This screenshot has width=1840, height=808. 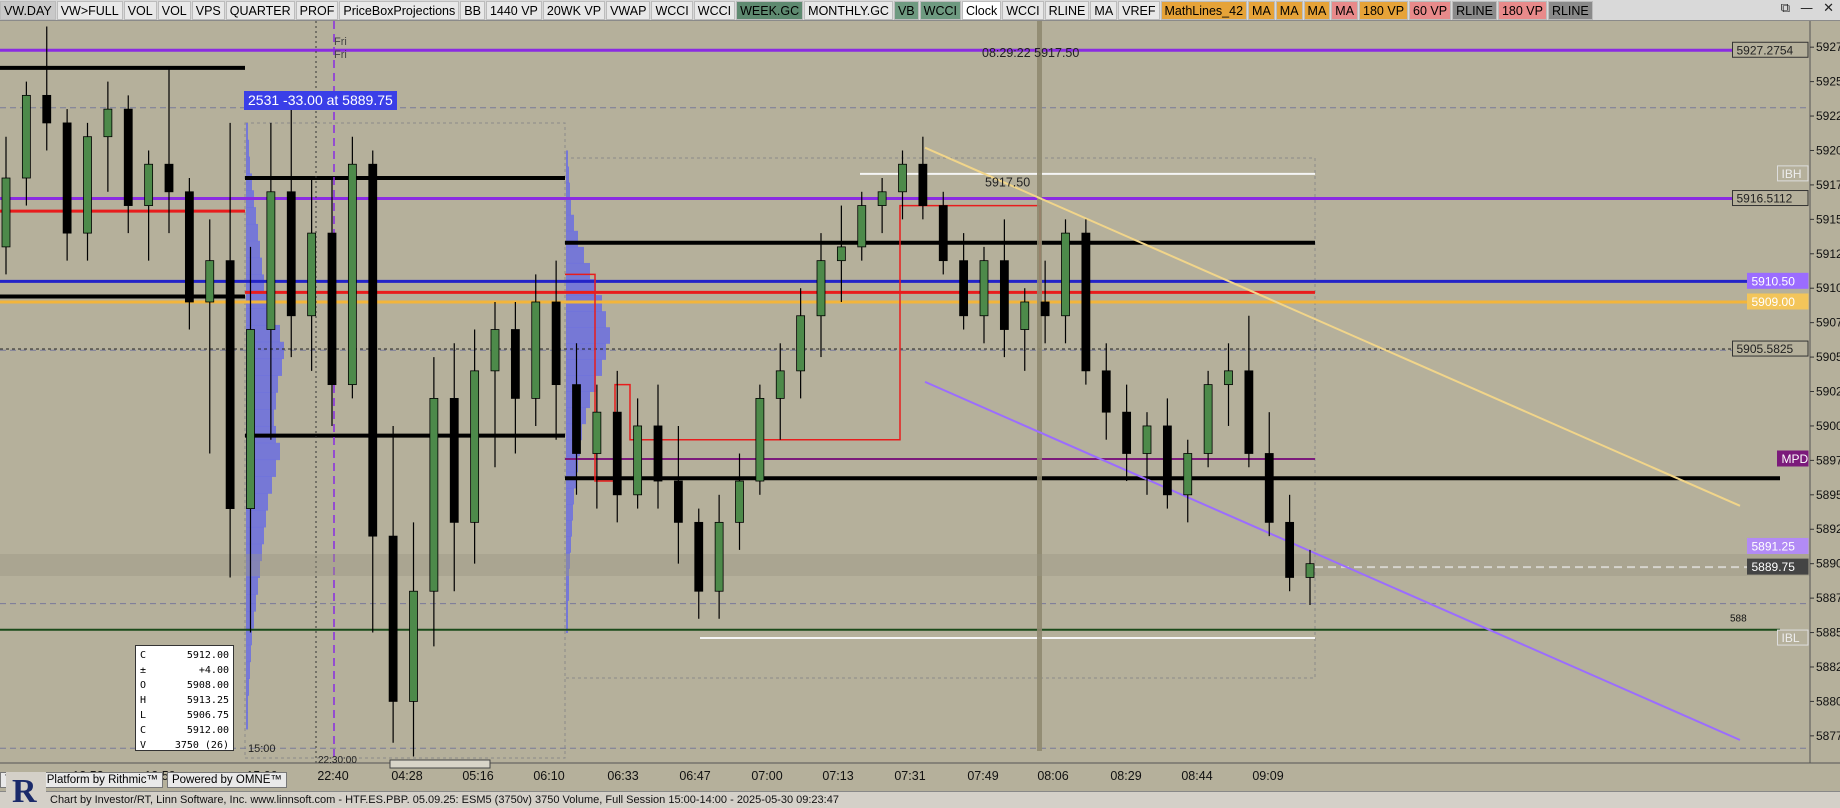 What do you see at coordinates (513, 10) in the screenshot?
I see `toolbar-button-1440-vp: 1440 VP` at bounding box center [513, 10].